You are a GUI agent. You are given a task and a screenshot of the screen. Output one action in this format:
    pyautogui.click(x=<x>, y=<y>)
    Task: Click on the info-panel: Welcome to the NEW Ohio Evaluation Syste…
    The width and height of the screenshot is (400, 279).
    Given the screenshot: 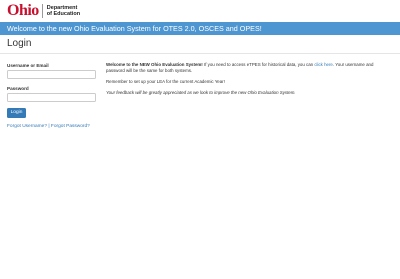 What is the action you would take?
    pyautogui.click(x=249, y=81)
    